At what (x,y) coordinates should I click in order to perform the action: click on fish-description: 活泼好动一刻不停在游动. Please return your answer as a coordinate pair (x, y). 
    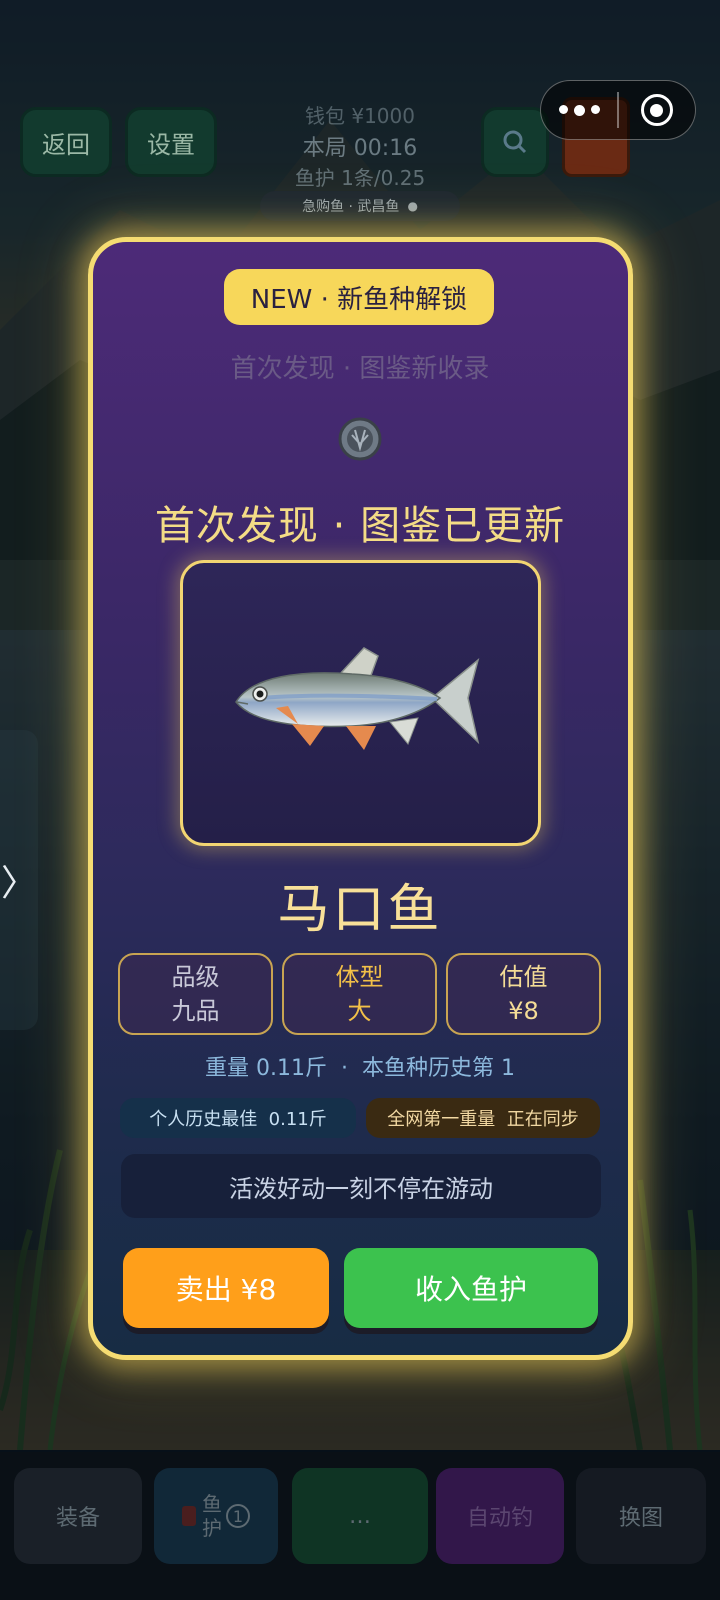
    Looking at the image, I should click on (361, 1186).